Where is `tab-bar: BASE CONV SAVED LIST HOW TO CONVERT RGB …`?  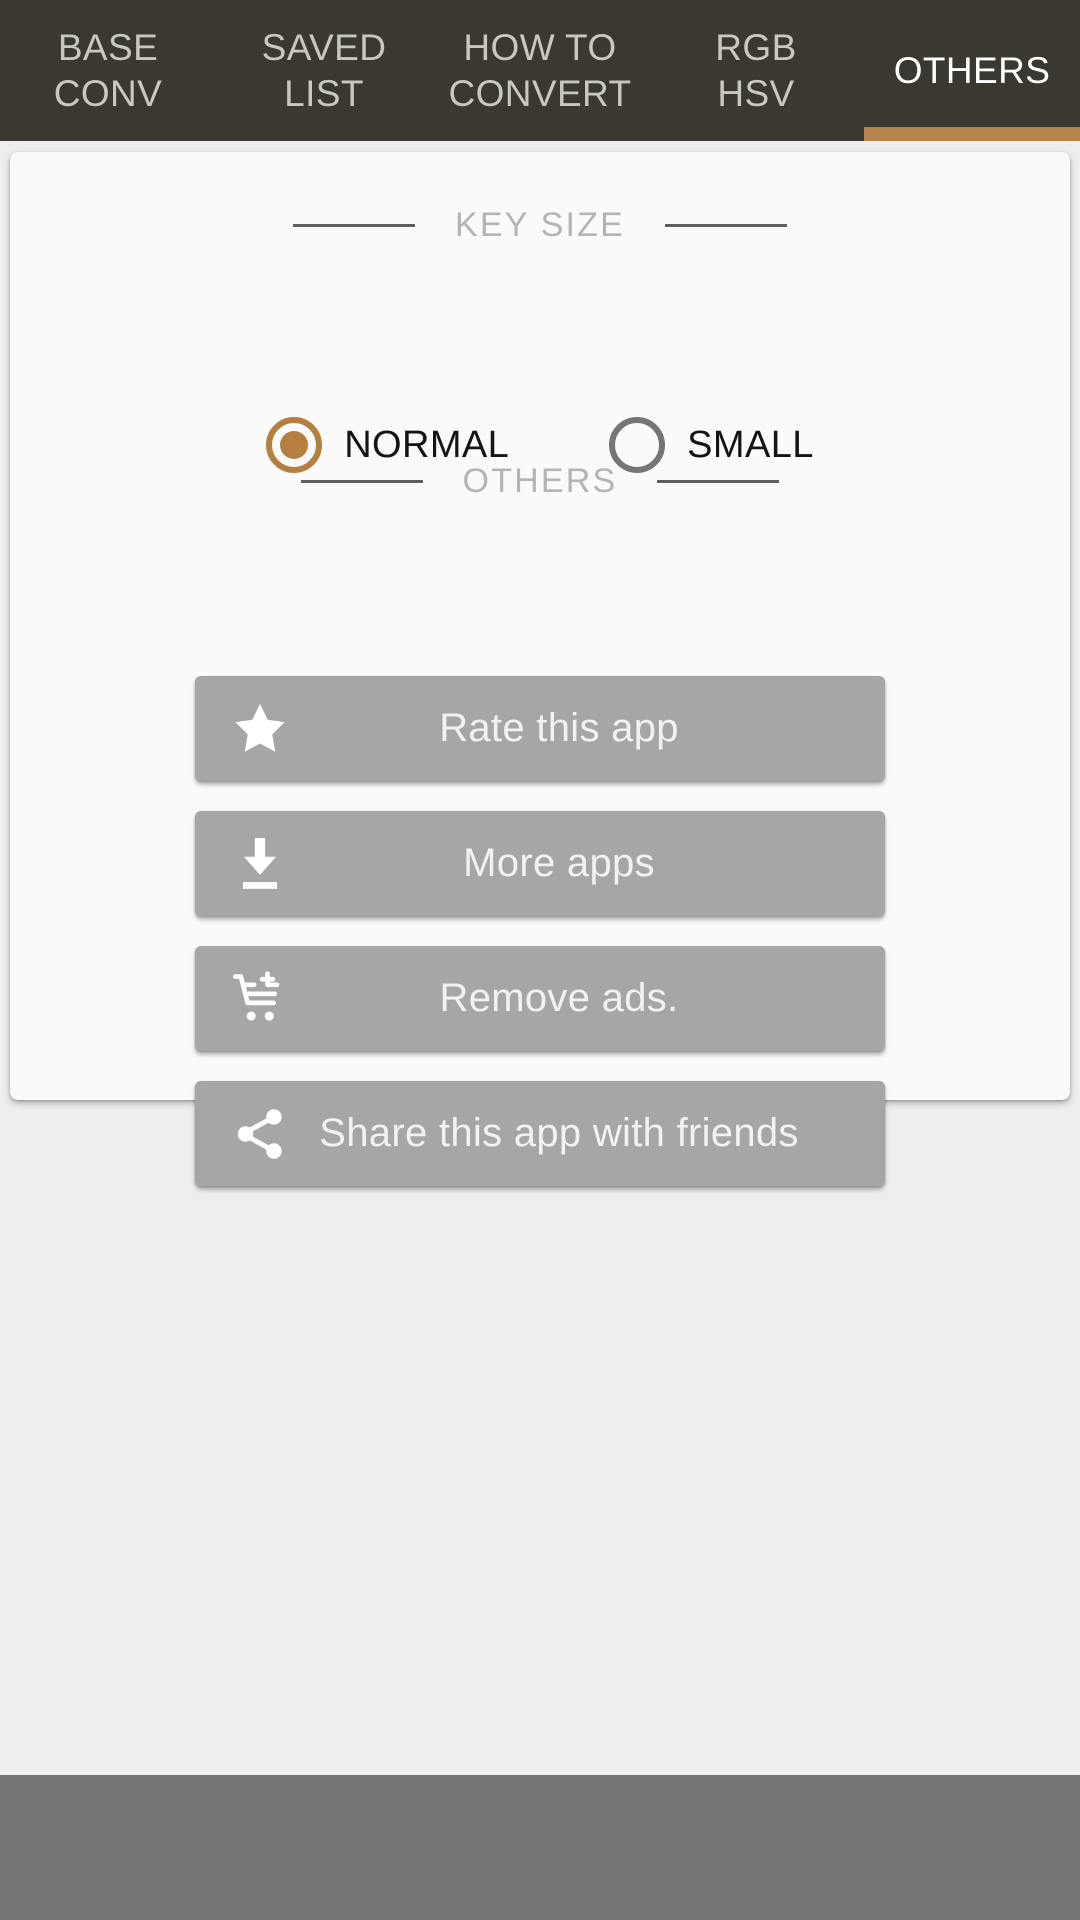 tab-bar: BASE CONV SAVED LIST HOW TO CONVERT RGB … is located at coordinates (540, 70).